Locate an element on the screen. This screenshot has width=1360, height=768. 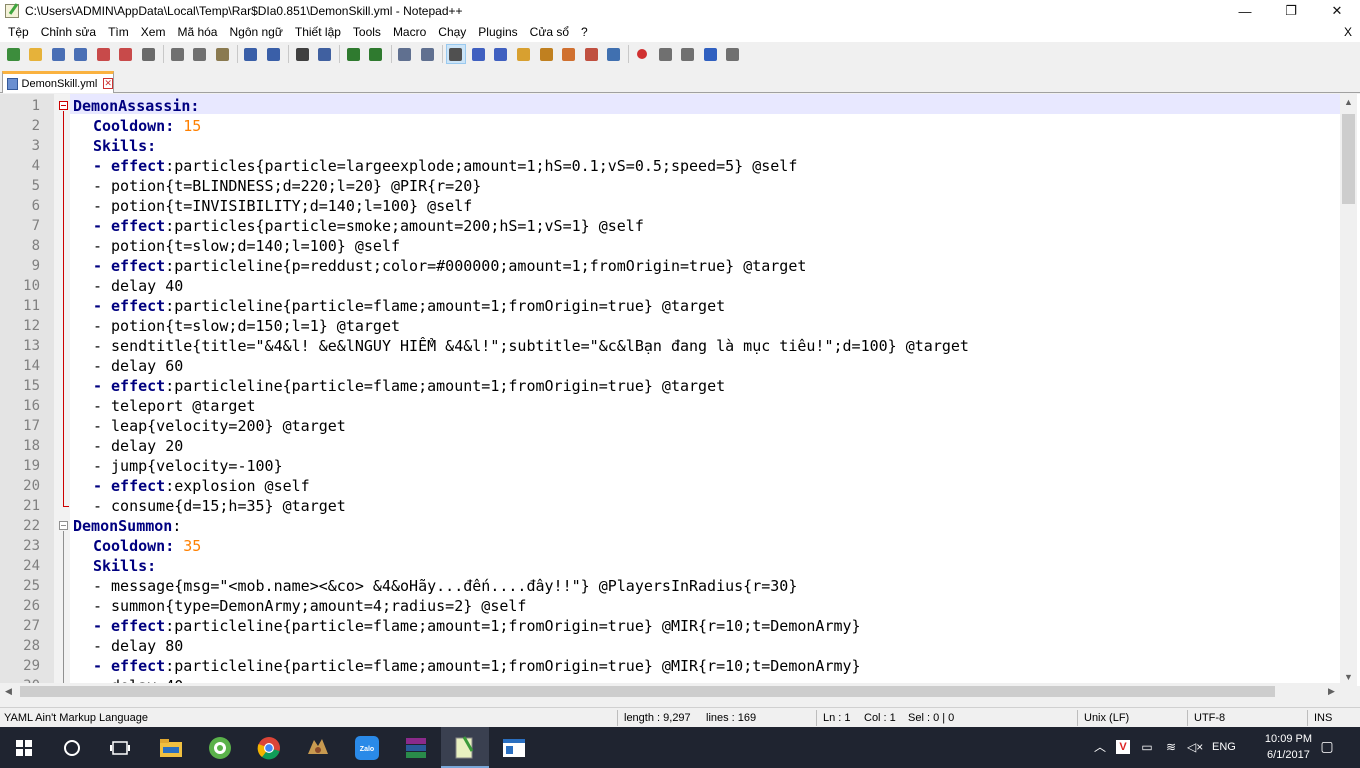
code-line: - delay 20 is located at coordinates (138, 446).